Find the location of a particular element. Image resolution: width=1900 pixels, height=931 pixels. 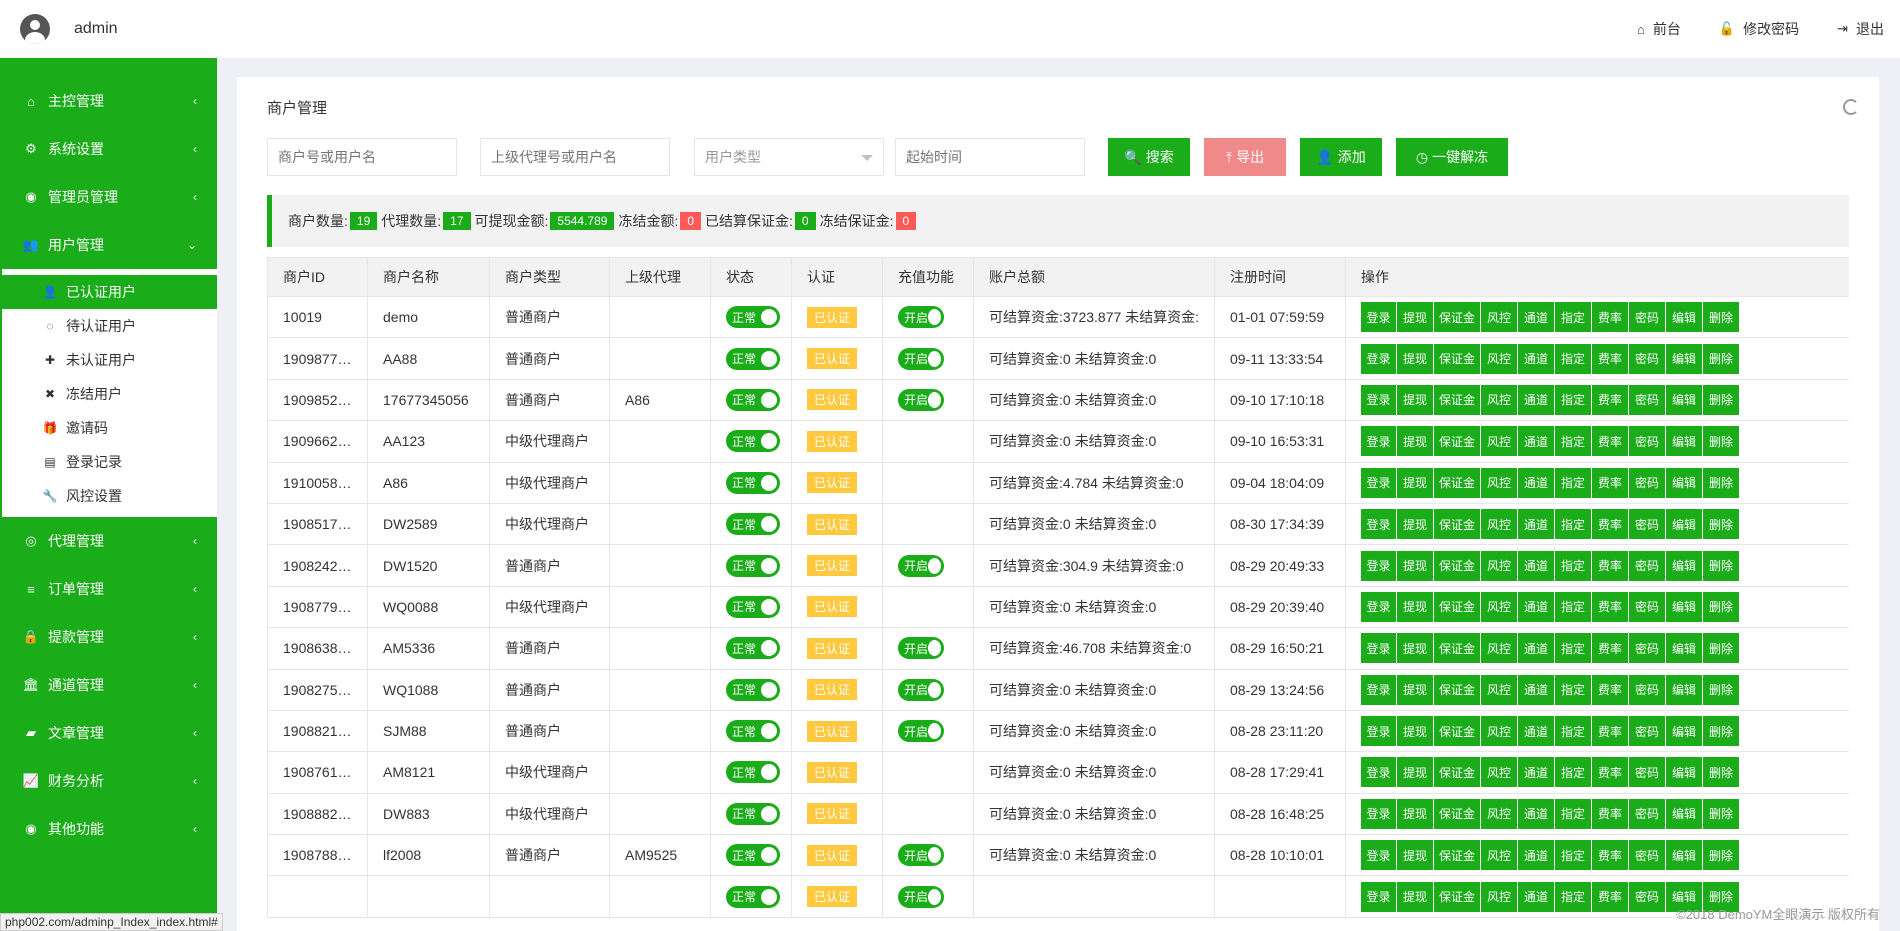

sidebar-item-list: ≡ 订单管理 ‹ is located at coordinates (108, 589).